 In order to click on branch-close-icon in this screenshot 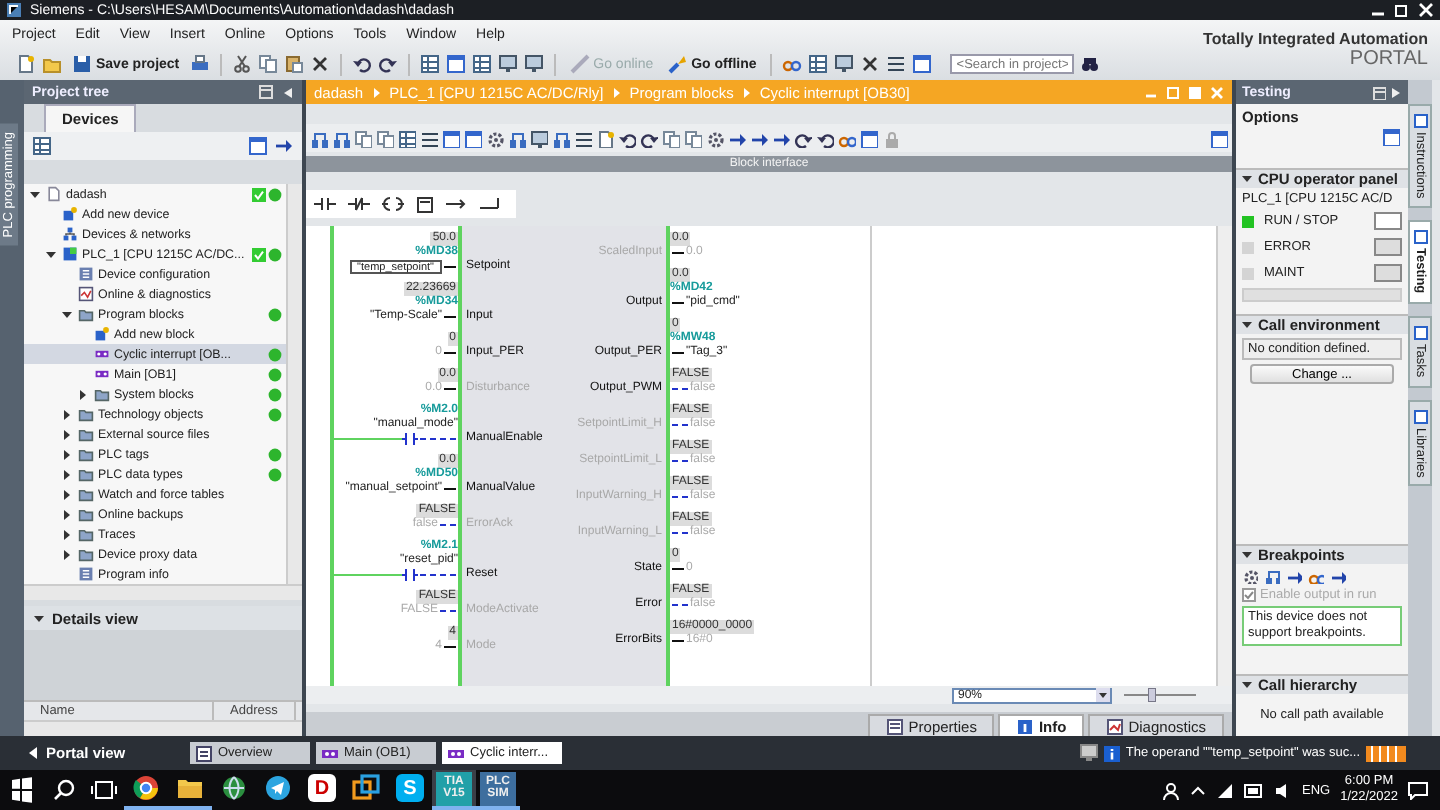, I will do `click(491, 204)`.